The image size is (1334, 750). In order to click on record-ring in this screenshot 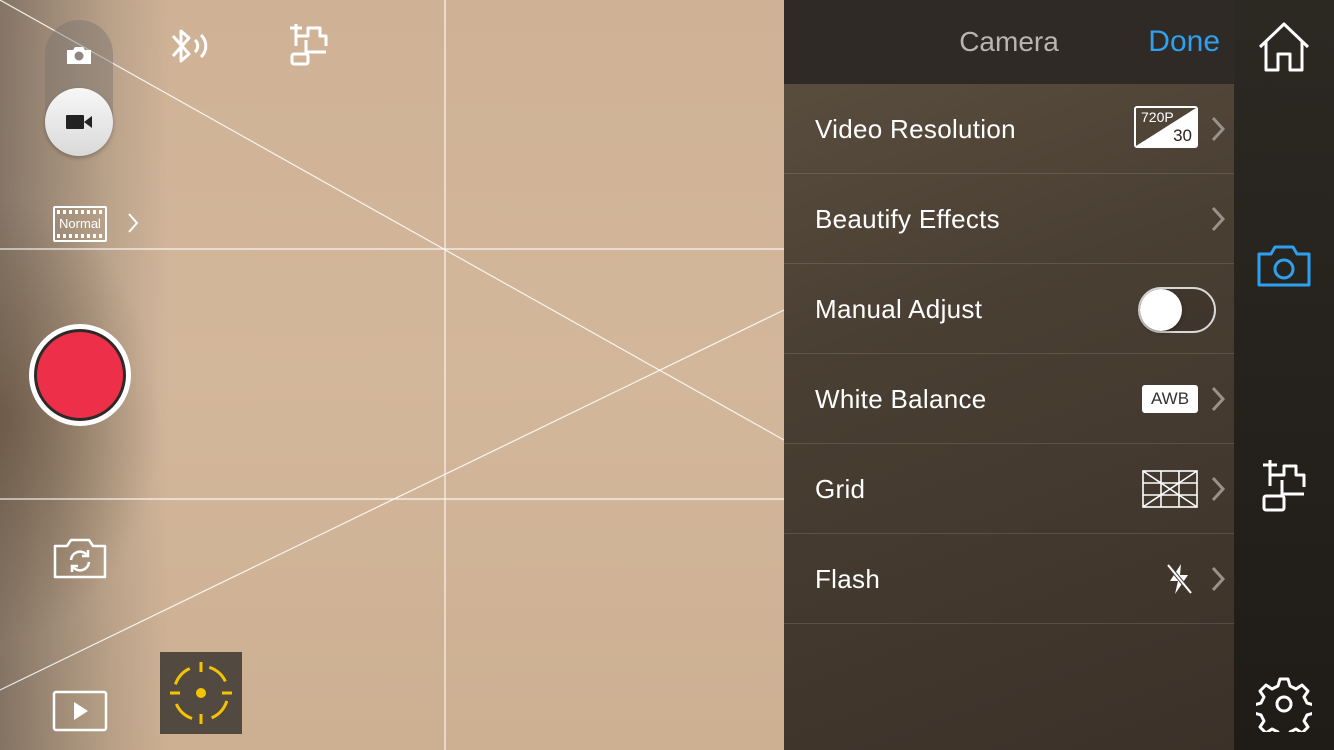, I will do `click(80, 375)`.